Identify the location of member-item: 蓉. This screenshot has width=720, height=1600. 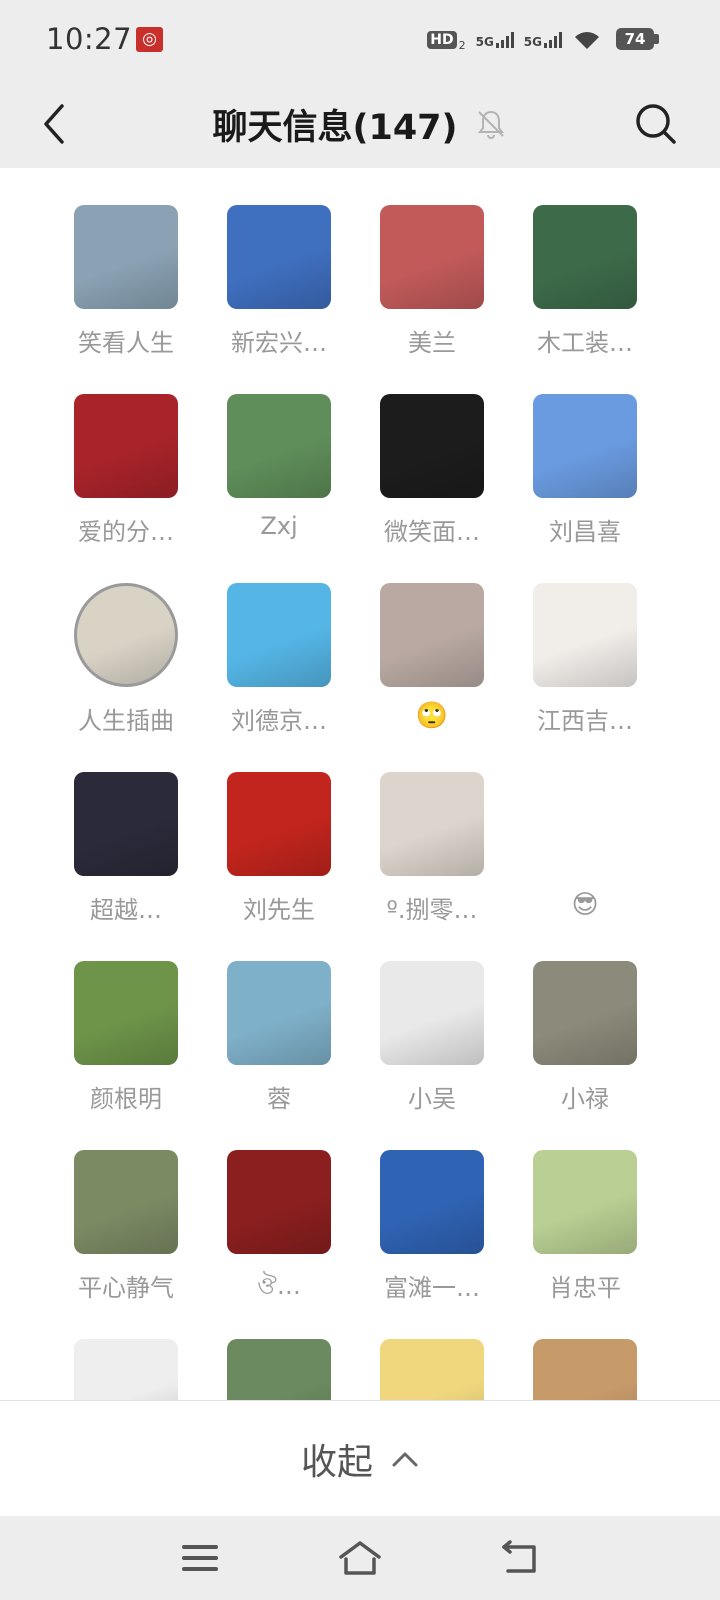
(278, 1037).